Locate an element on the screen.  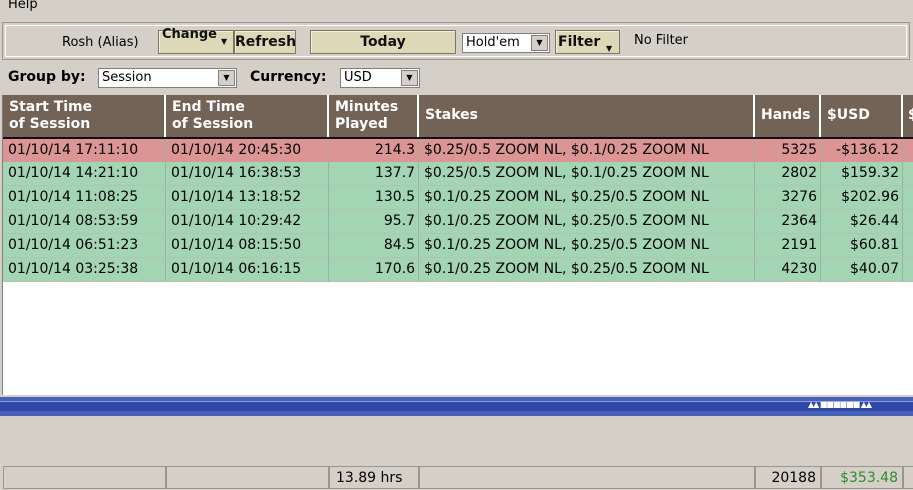
column-header-line1: End Time is located at coordinates (208, 107).